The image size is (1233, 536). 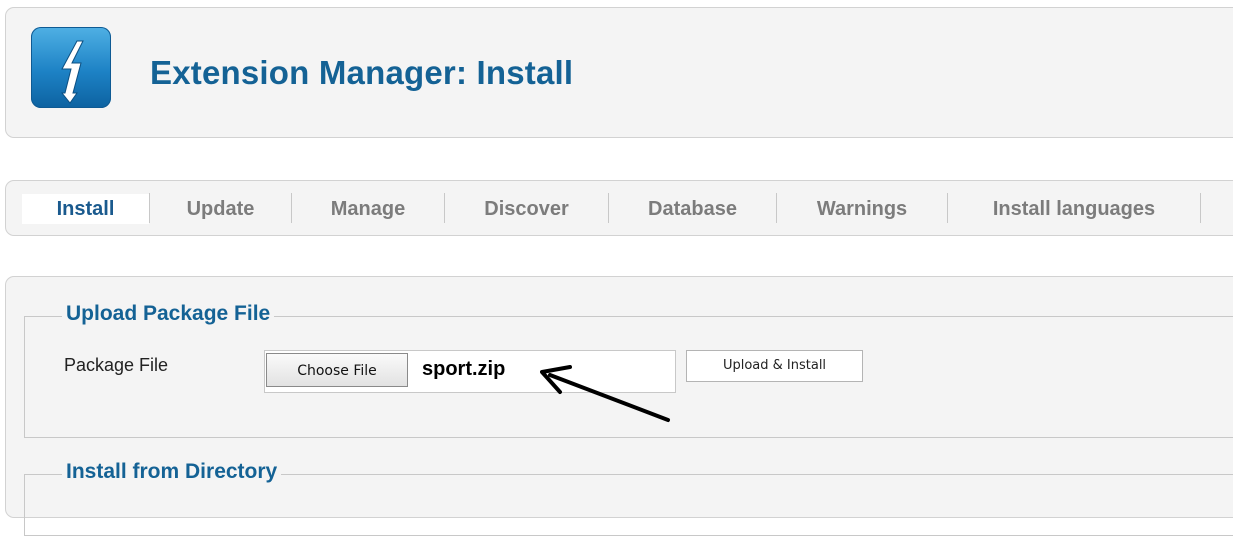 What do you see at coordinates (1200, 208) in the screenshot?
I see `tab-separator` at bounding box center [1200, 208].